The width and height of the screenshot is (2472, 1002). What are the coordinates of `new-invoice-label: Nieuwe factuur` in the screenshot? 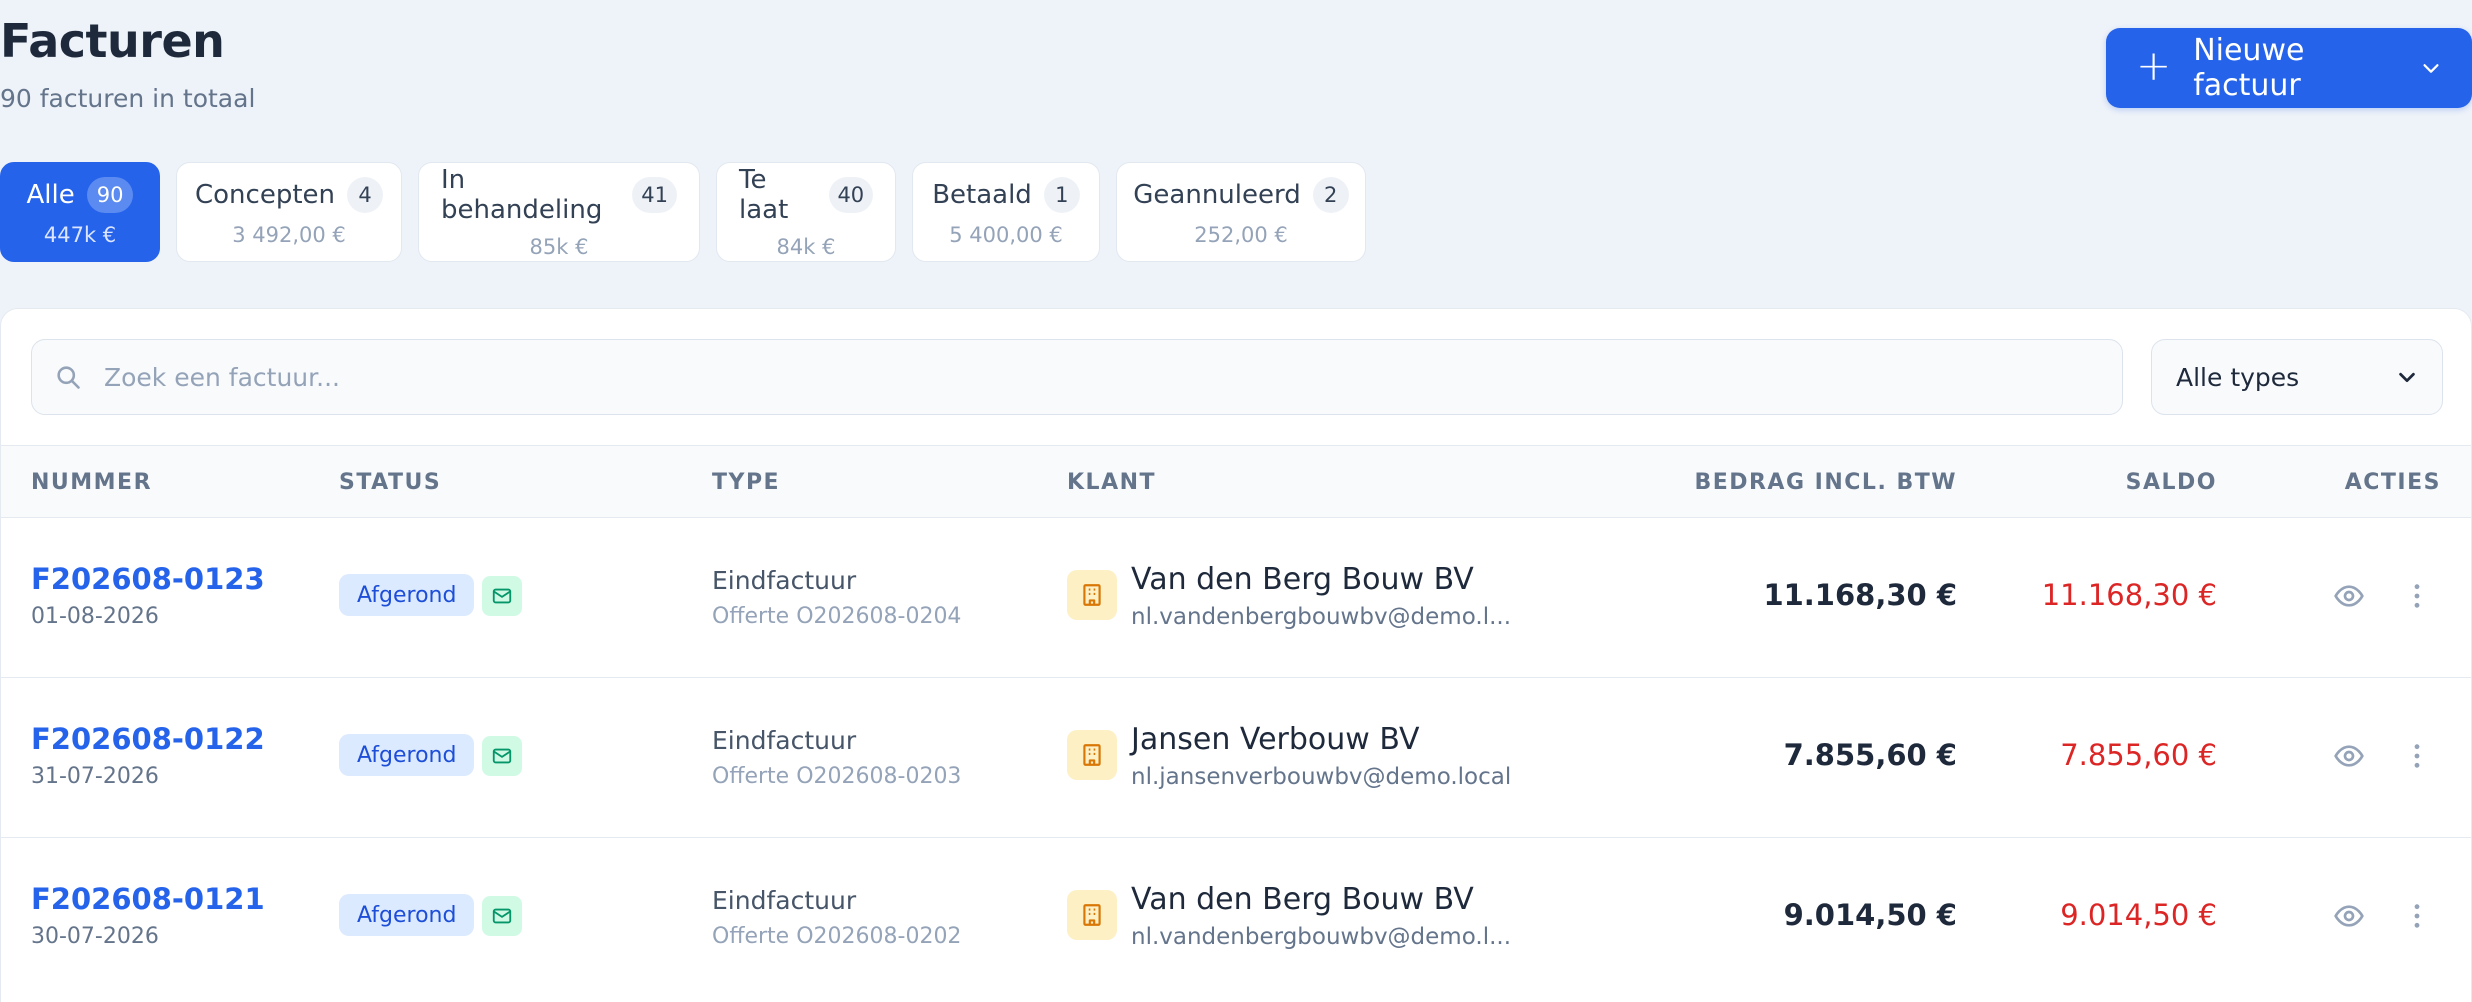 It's located at (2249, 68).